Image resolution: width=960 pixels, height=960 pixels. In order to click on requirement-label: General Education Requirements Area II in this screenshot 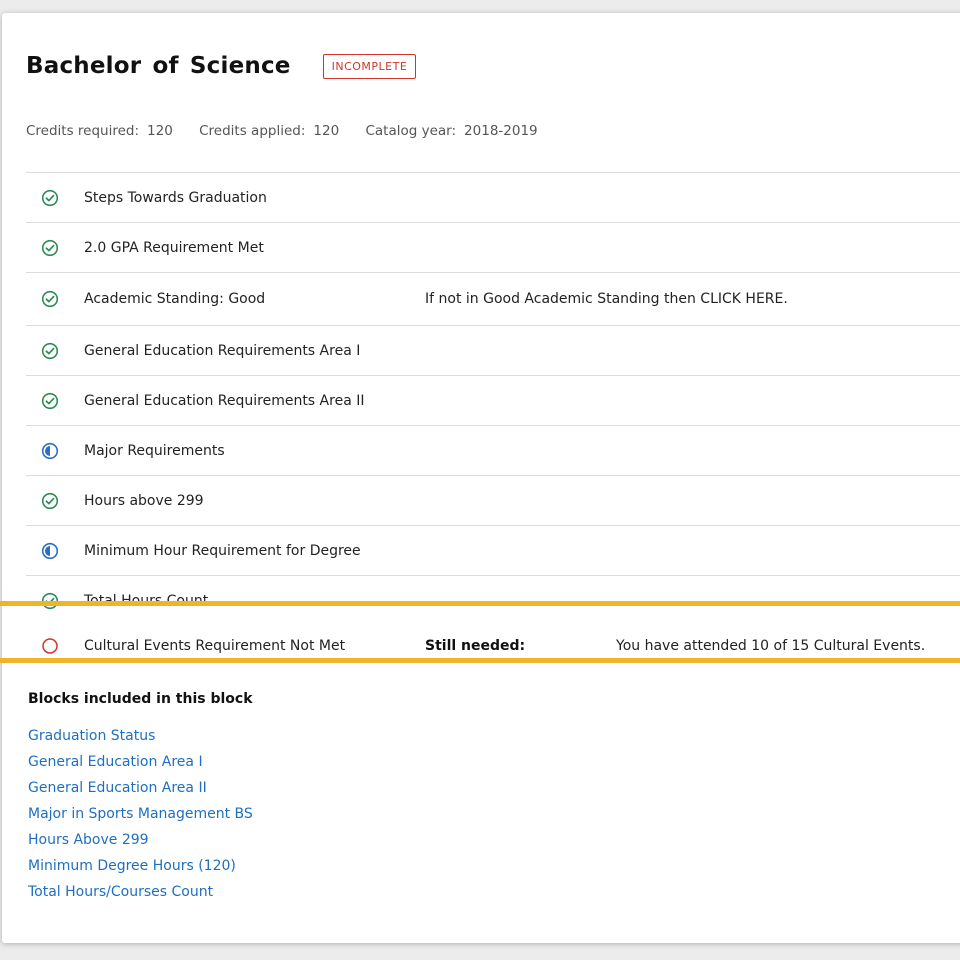, I will do `click(224, 400)`.